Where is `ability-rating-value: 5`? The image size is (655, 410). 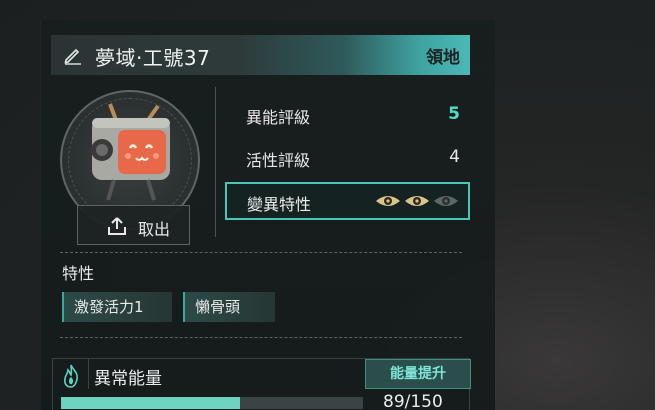
ability-rating-value: 5 is located at coordinates (454, 114).